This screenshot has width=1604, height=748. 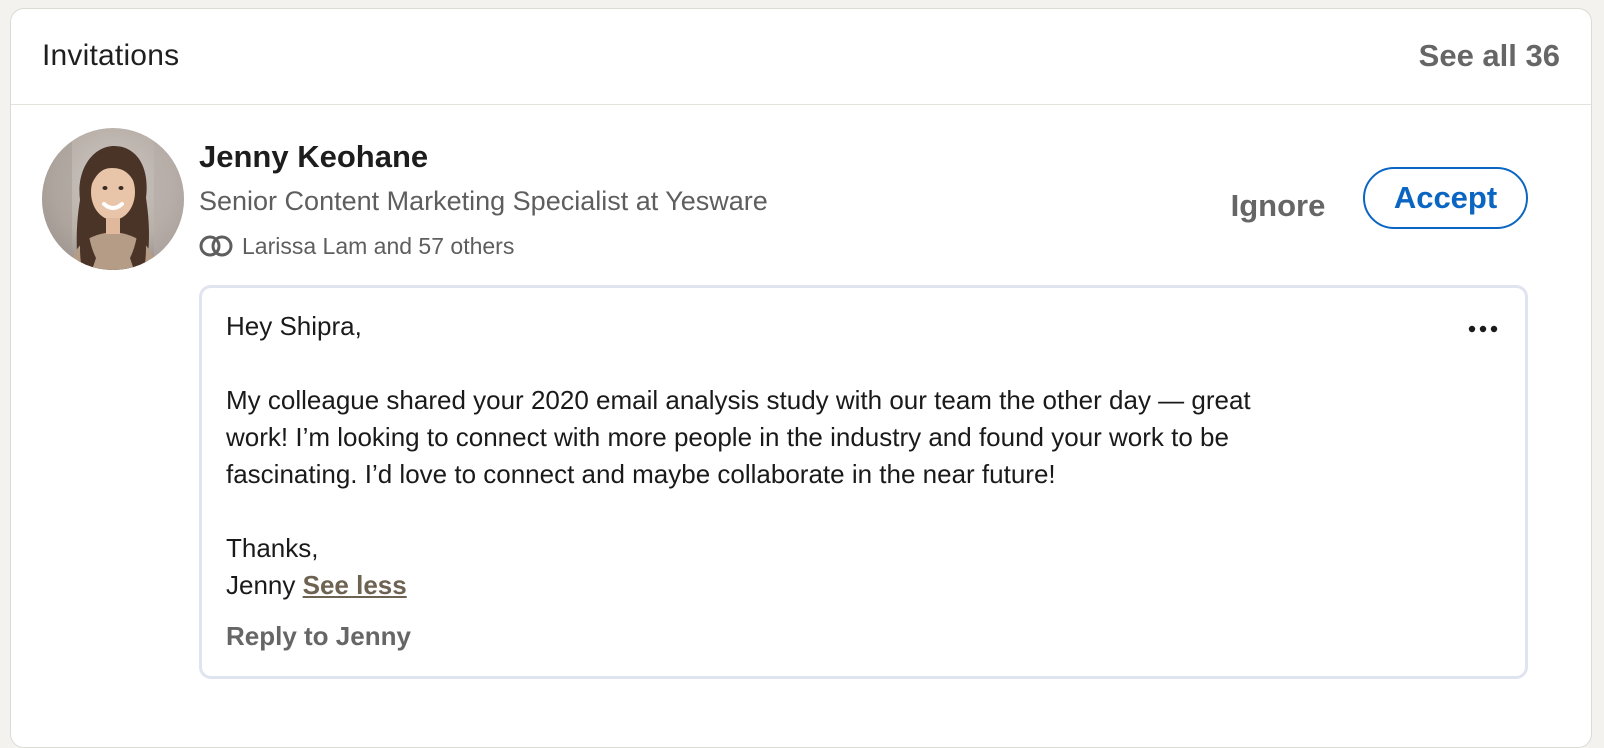 What do you see at coordinates (272, 548) in the screenshot?
I see `message-signoff: Thanks,` at bounding box center [272, 548].